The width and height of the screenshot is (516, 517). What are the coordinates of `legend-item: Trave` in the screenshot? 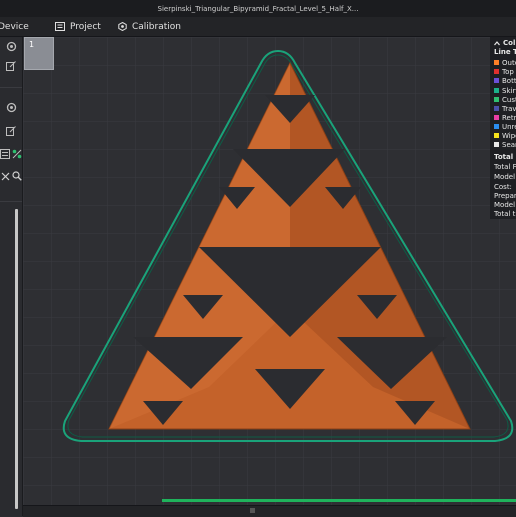 It's located at (505, 108).